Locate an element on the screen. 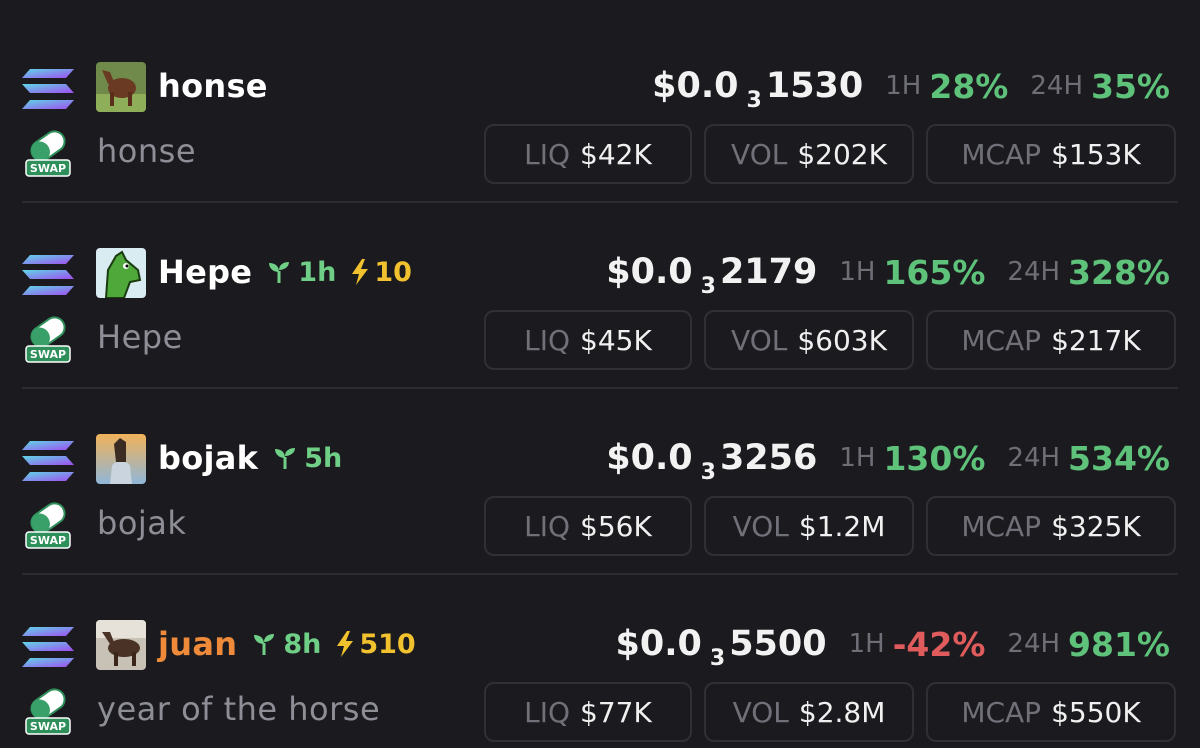 The width and height of the screenshot is (1200, 748). token-stats: LIQ $45K VOL $603K MCAP $217K is located at coordinates (830, 340).